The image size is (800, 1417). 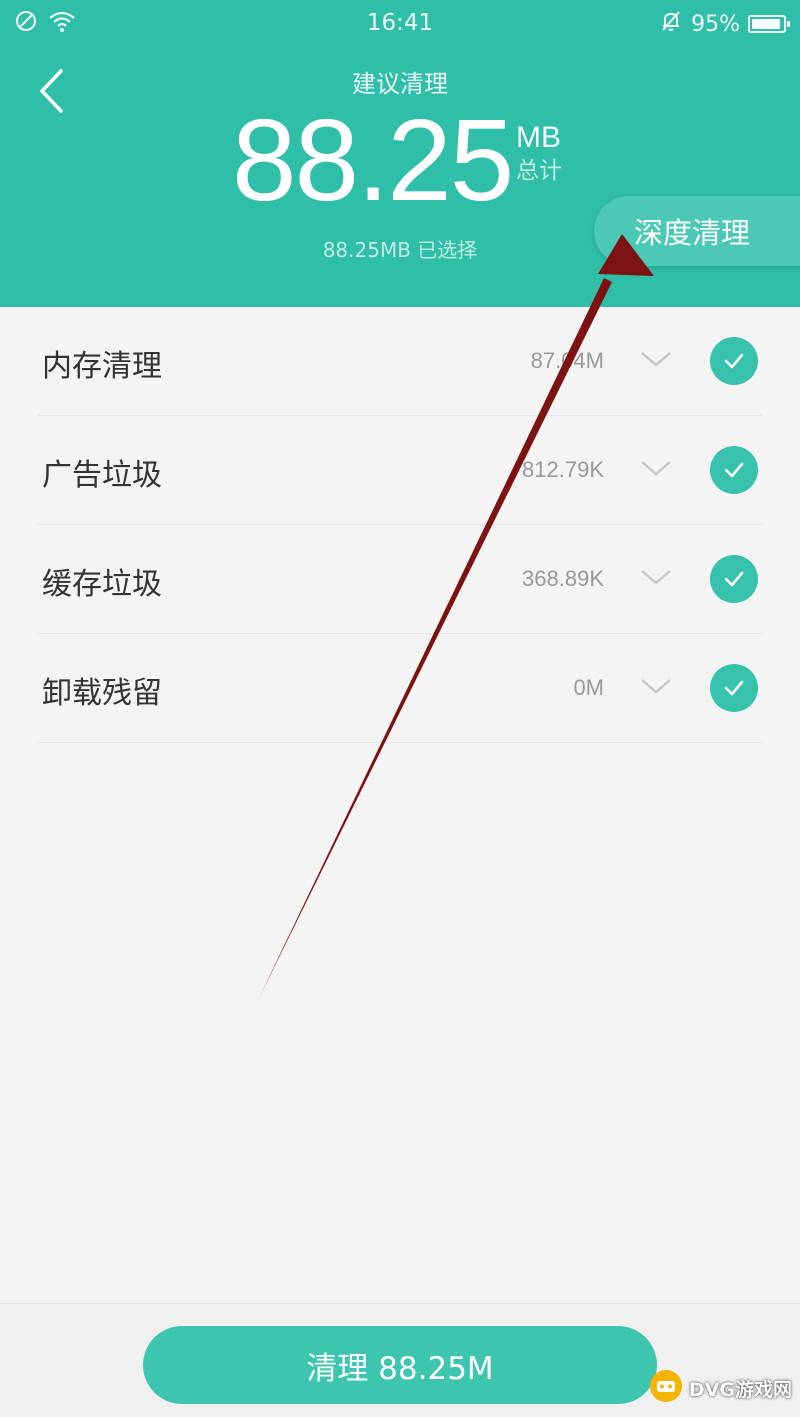 What do you see at coordinates (567, 360) in the screenshot?
I see `item-size: 87.04M` at bounding box center [567, 360].